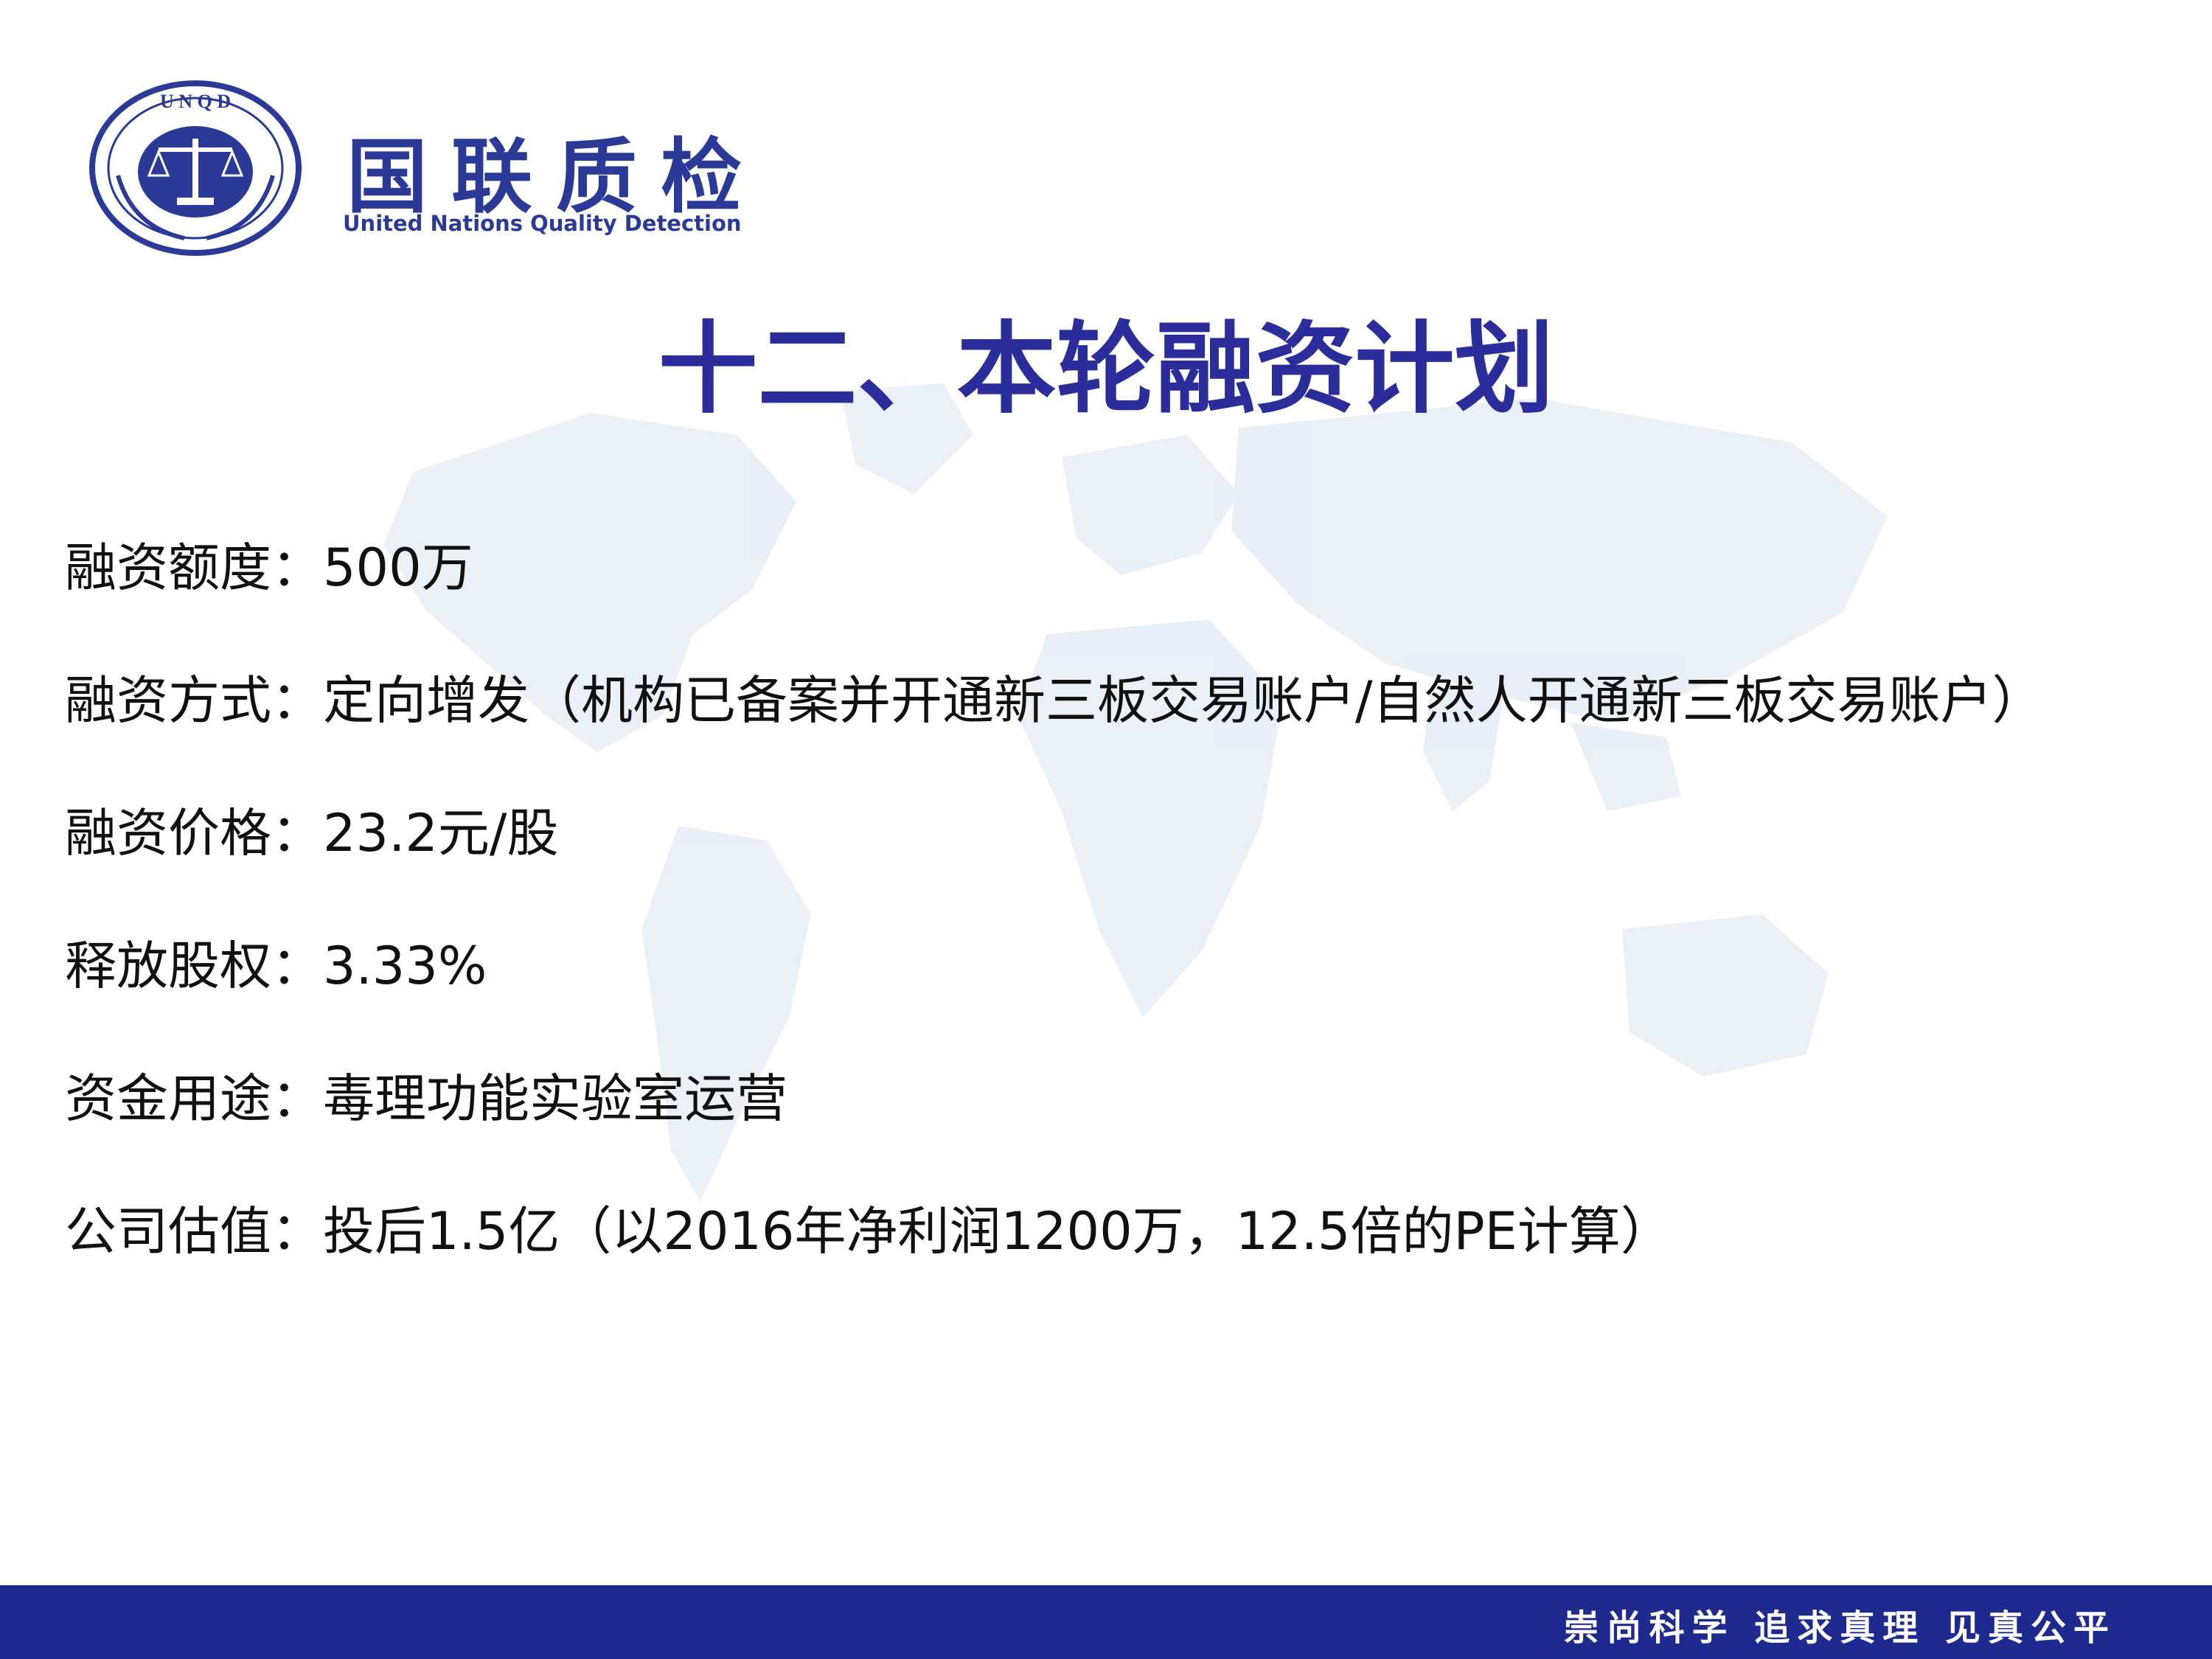 This screenshot has width=2212, height=1659. What do you see at coordinates (195, 101) in the screenshot?
I see `seal-letters: U N Q D` at bounding box center [195, 101].